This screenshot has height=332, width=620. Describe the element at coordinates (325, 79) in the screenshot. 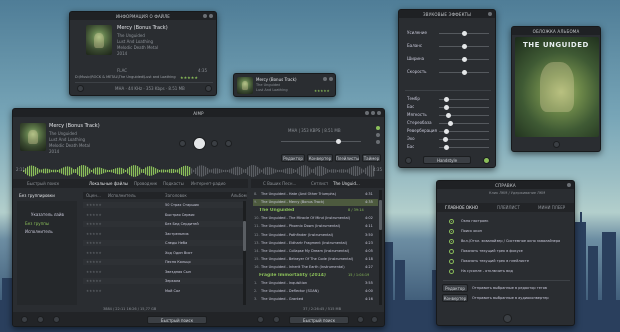

I see `mini-expand-icon` at that location.